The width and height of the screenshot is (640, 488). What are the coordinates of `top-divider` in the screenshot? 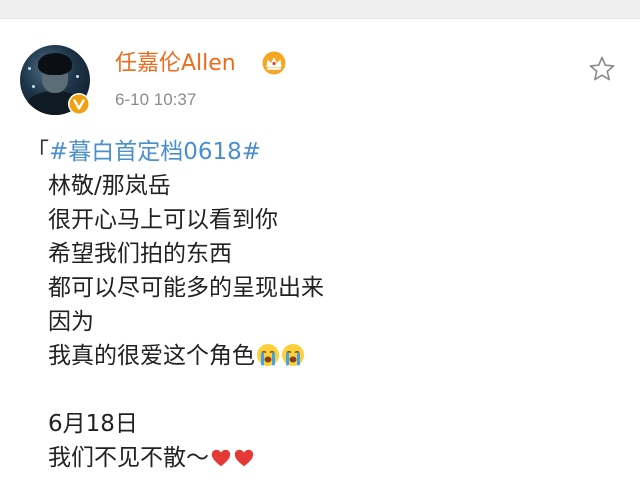 It's located at (320, 9).